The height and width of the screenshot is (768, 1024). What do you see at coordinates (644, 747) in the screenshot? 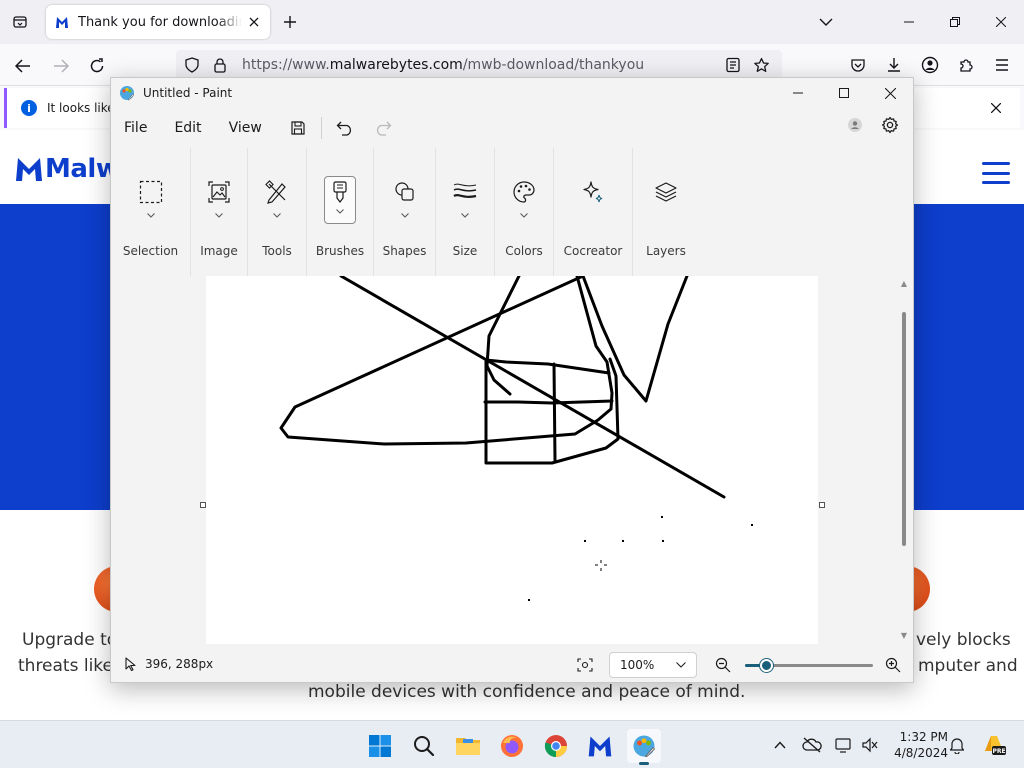
I see `paint-app-taskbar-icon` at bounding box center [644, 747].